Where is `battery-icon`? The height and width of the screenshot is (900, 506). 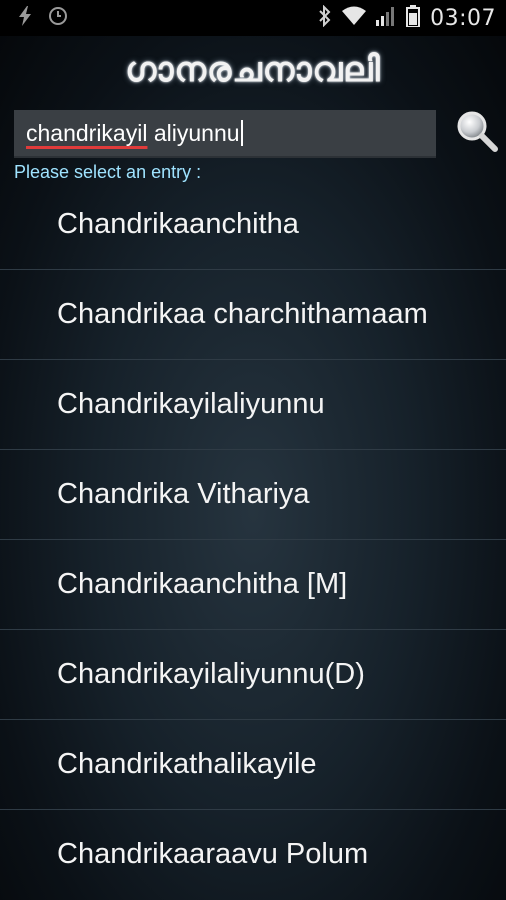
battery-icon is located at coordinates (413, 18).